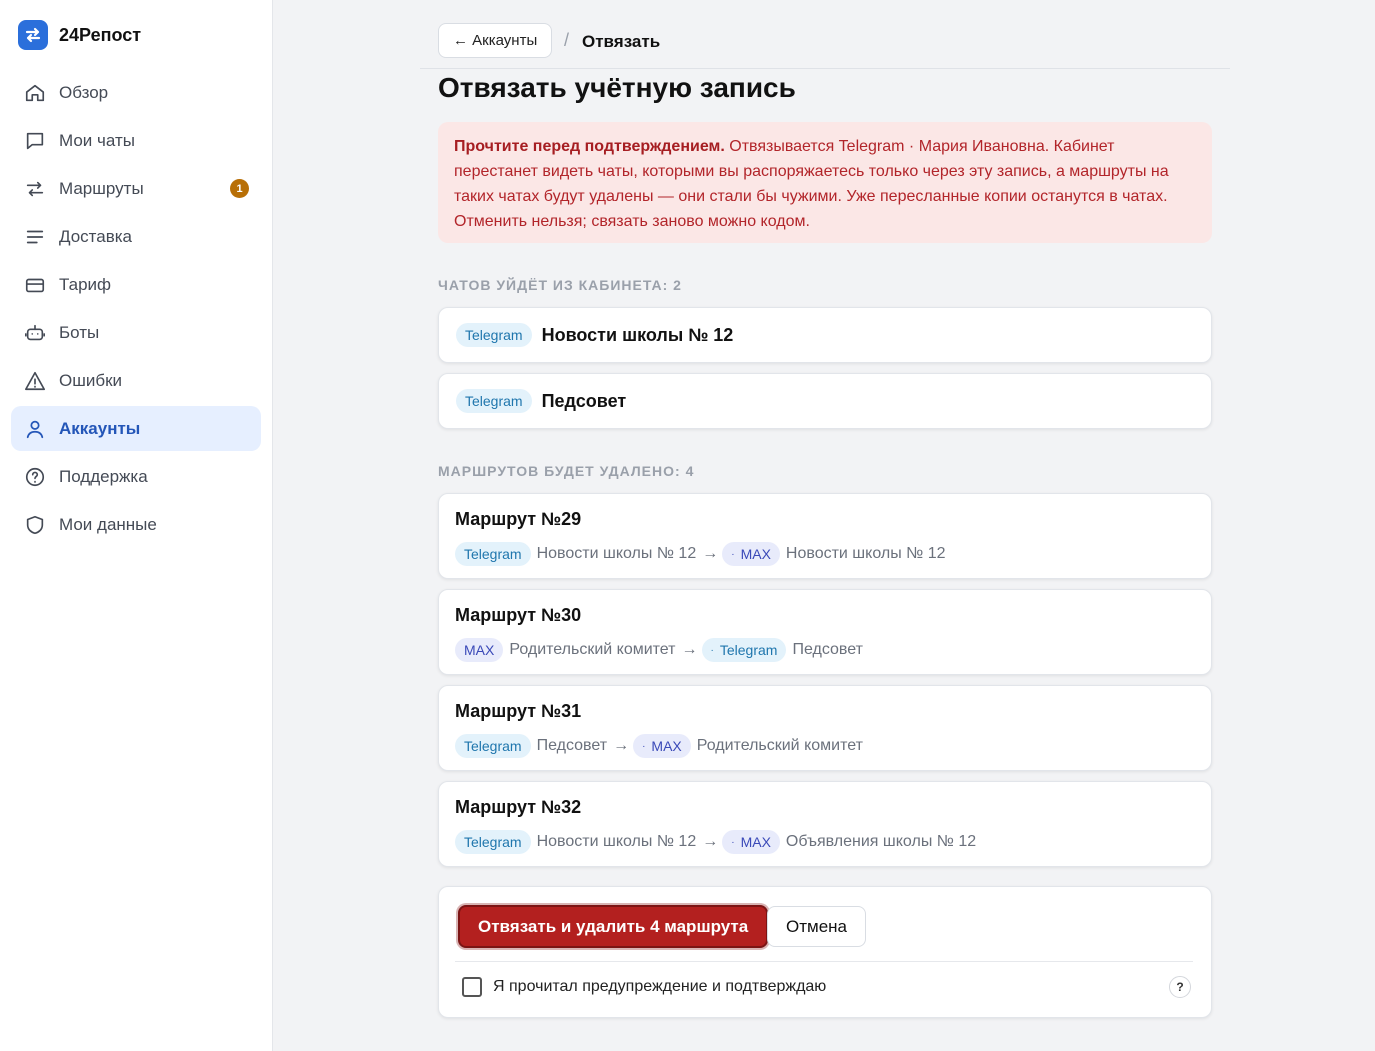  What do you see at coordinates (91, 380) in the screenshot?
I see `sidebar-item-label: Ошибки` at bounding box center [91, 380].